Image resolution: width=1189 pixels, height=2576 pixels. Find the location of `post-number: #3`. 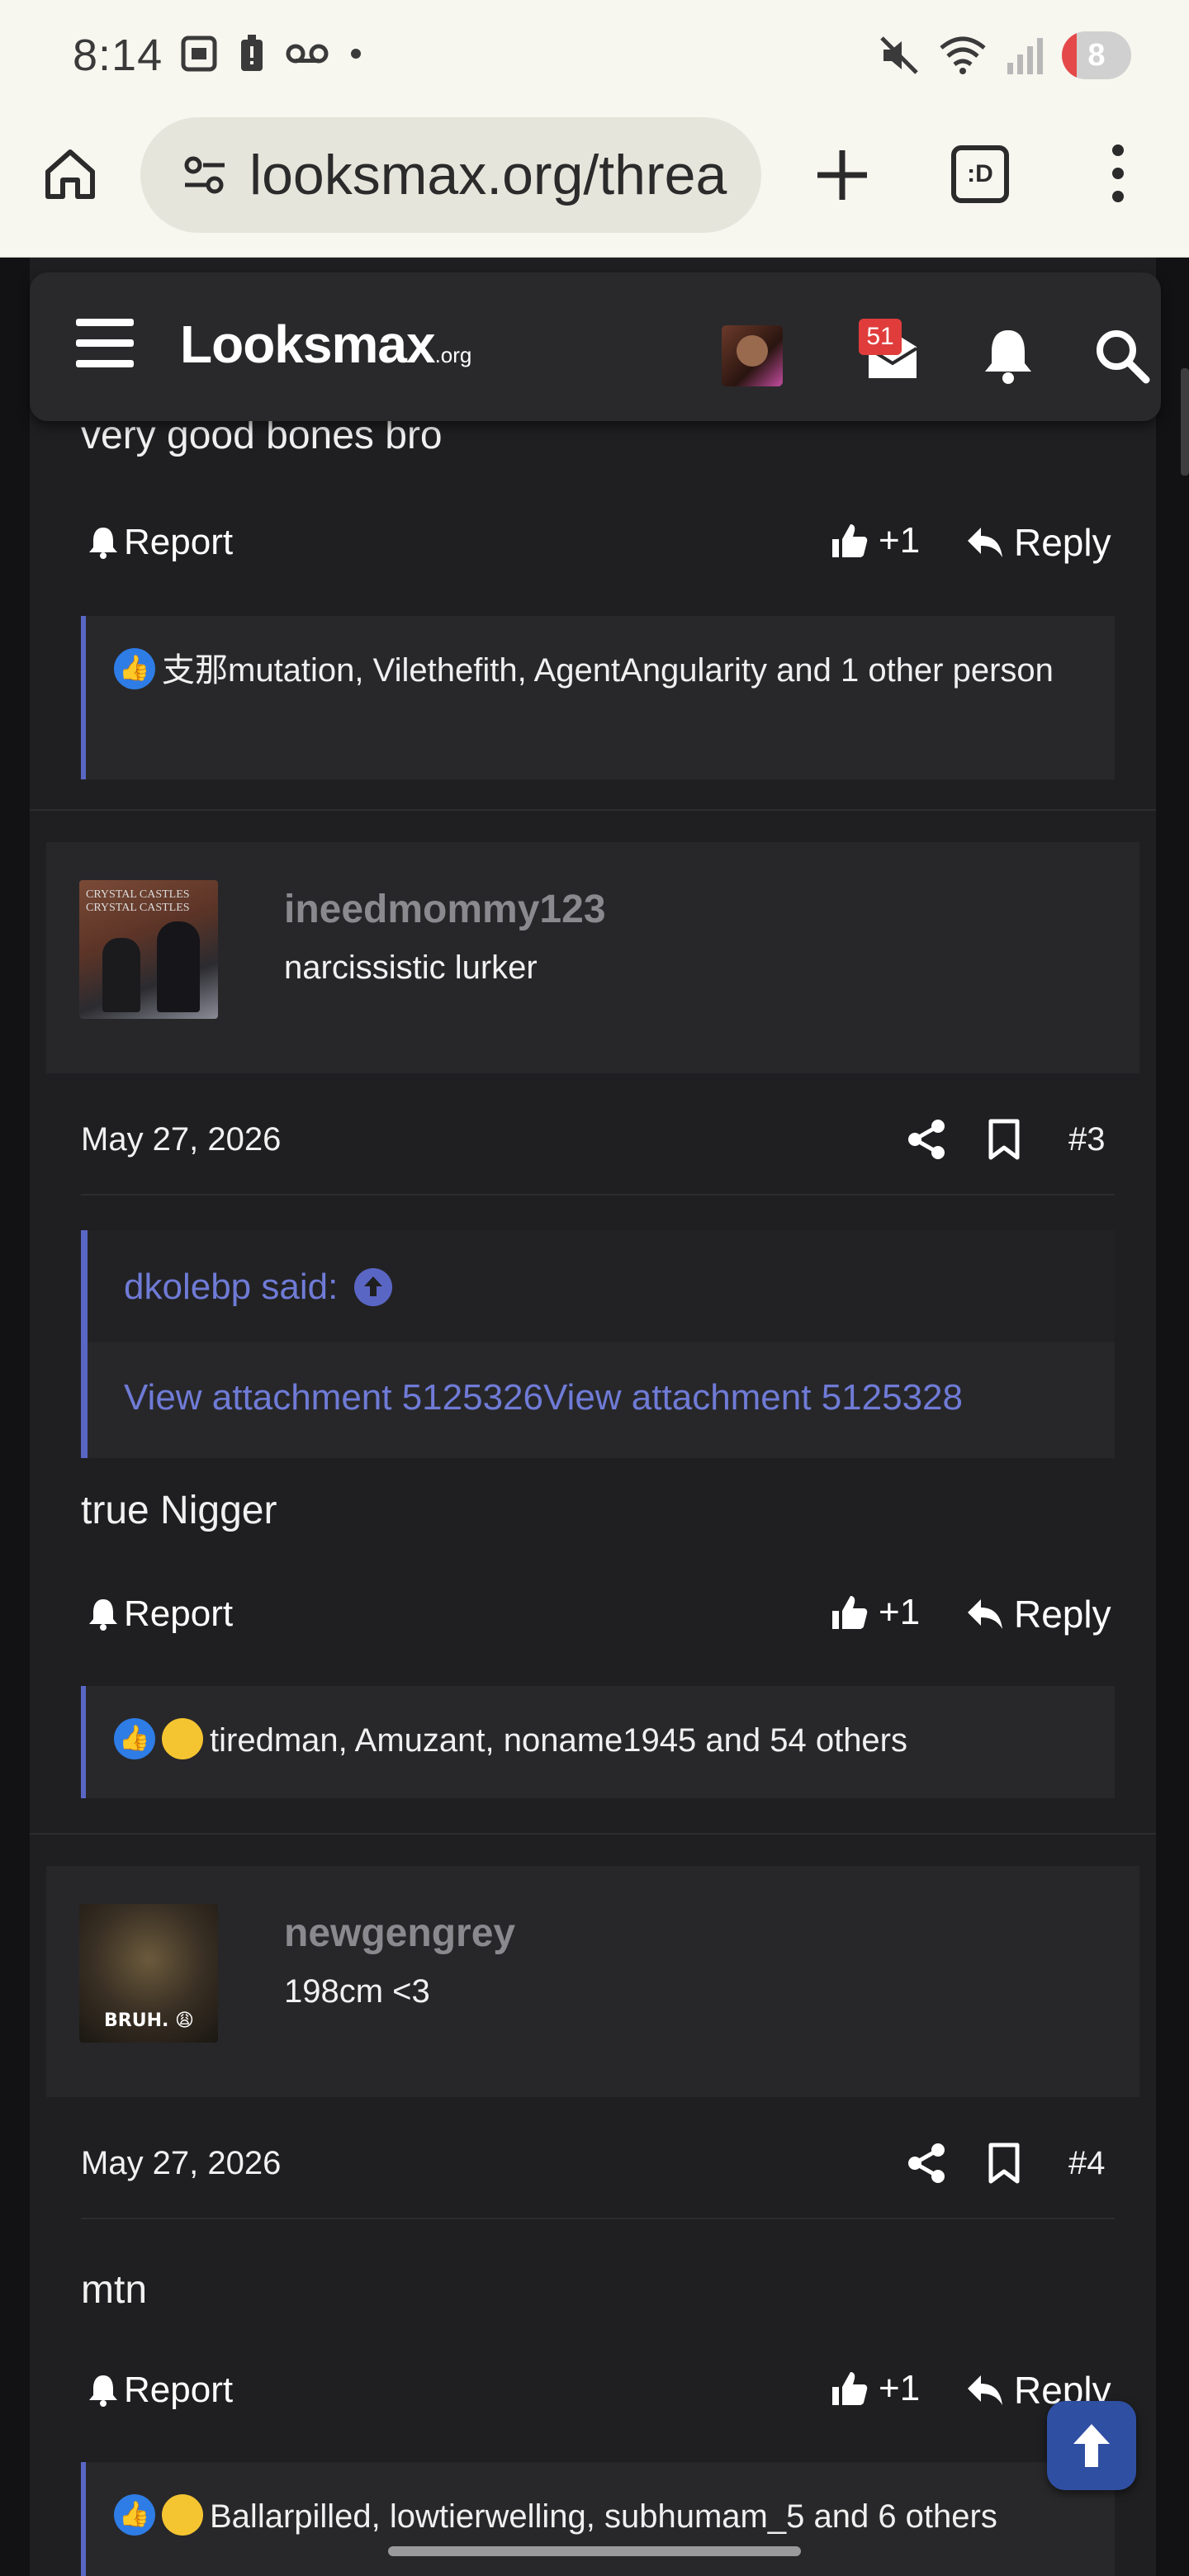

post-number: #3 is located at coordinates (1087, 1139).